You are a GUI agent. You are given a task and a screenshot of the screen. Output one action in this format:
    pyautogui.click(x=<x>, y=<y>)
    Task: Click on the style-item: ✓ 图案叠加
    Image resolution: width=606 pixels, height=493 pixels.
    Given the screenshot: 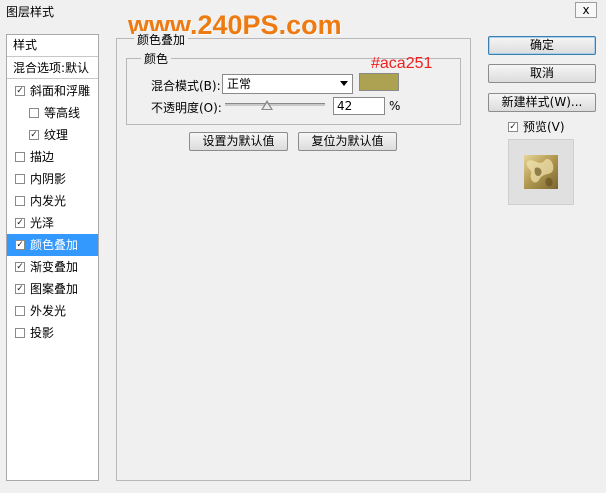 What is the action you would take?
    pyautogui.click(x=52, y=289)
    